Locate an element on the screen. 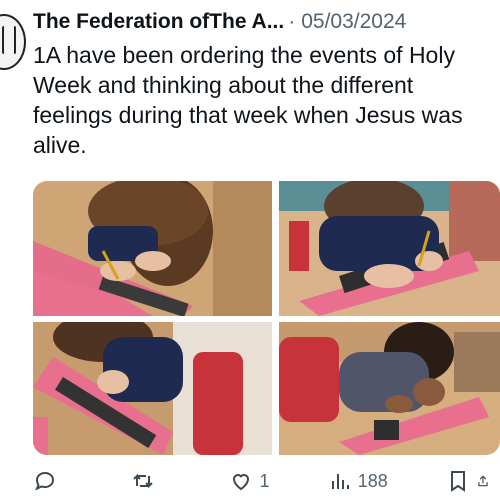 This screenshot has width=500, height=500. retweet-icon is located at coordinates (143, 481).